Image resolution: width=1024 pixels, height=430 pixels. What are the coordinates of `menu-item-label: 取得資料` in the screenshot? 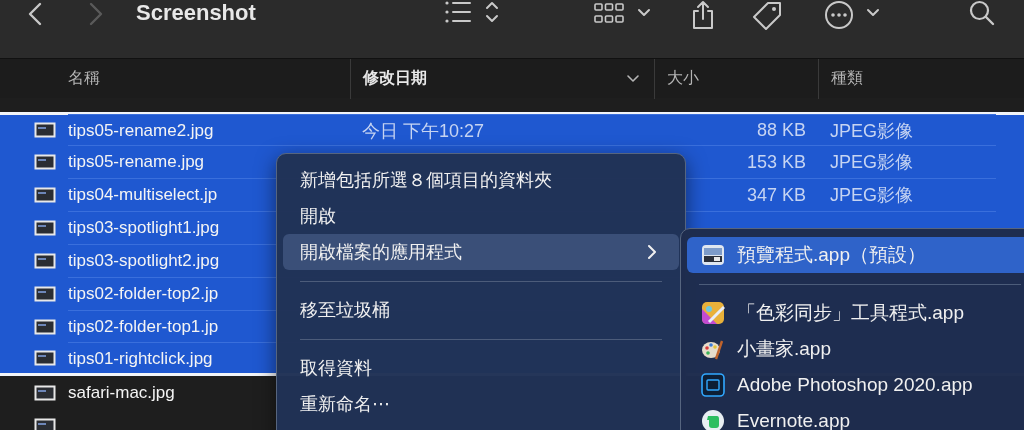 It's located at (336, 368).